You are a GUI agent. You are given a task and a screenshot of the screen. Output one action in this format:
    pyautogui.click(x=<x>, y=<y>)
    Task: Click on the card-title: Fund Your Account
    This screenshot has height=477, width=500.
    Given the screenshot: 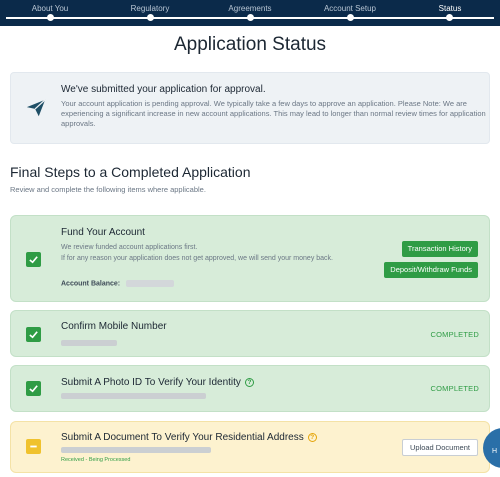 What is the action you would take?
    pyautogui.click(x=103, y=232)
    